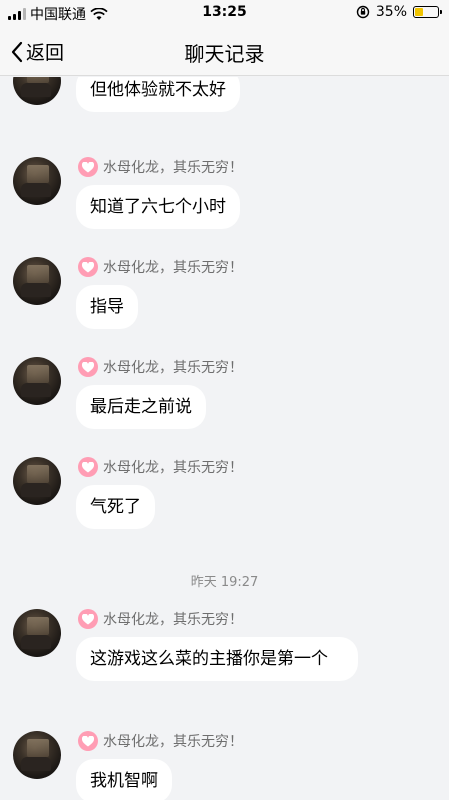  I want to click on message-bubble: 知道了六七个小时, so click(158, 207).